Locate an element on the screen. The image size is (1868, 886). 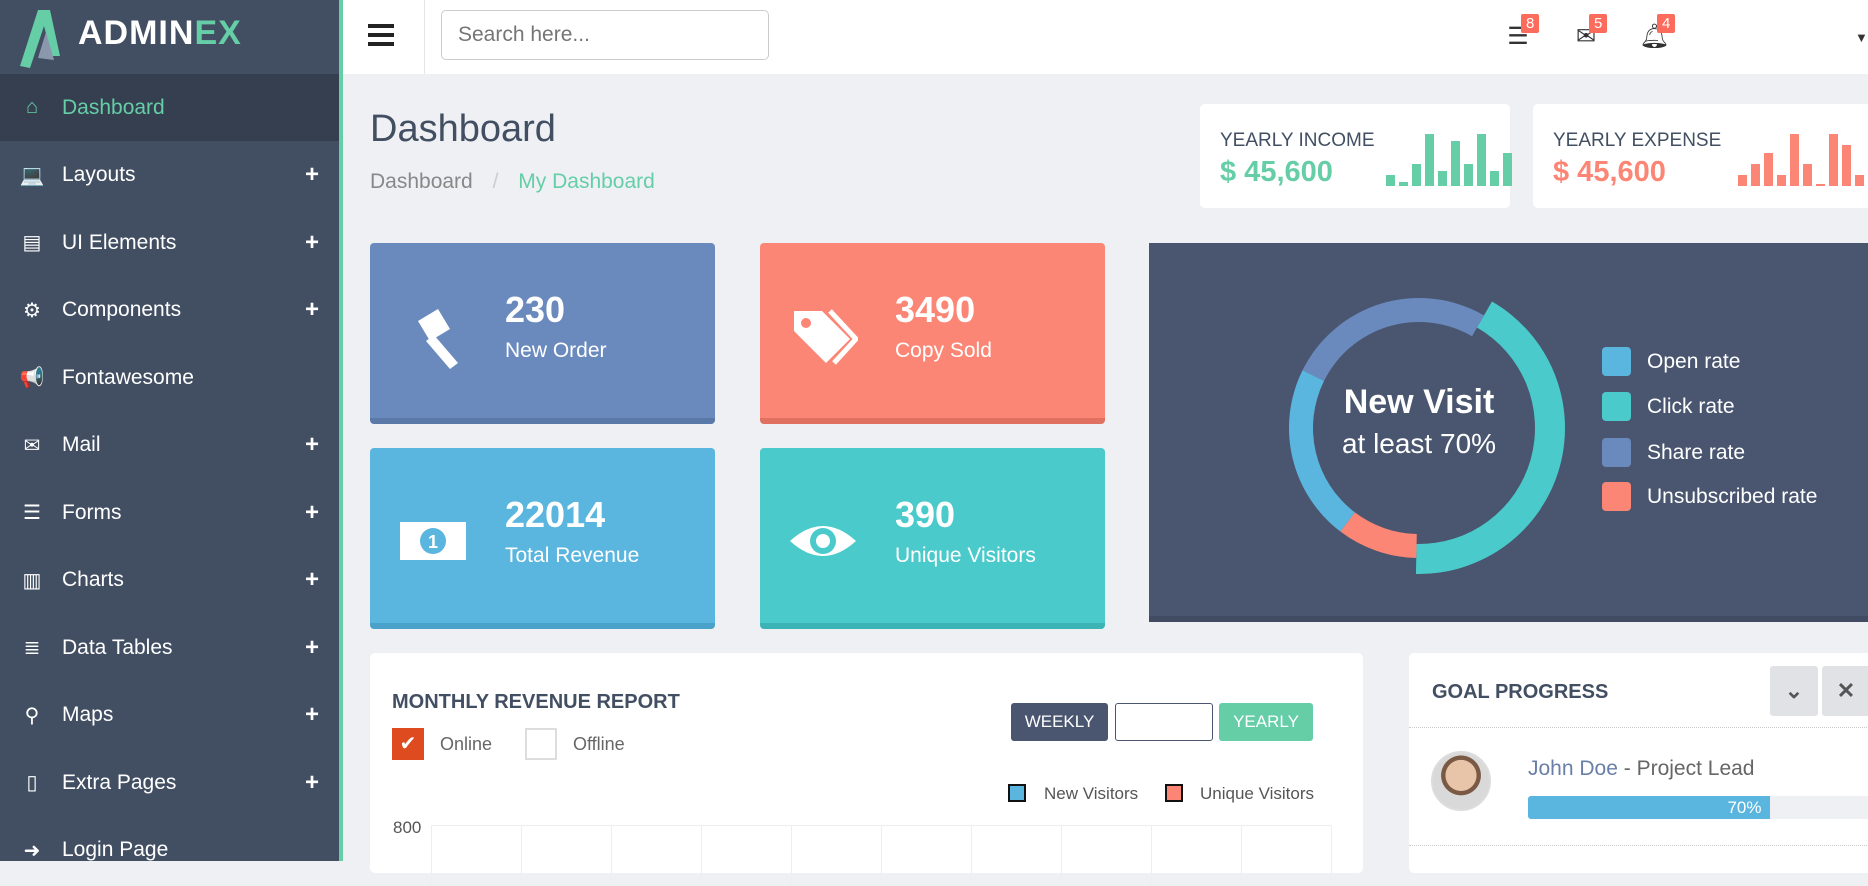
donut-slice-share-rate is located at coordinates (1393, 339).